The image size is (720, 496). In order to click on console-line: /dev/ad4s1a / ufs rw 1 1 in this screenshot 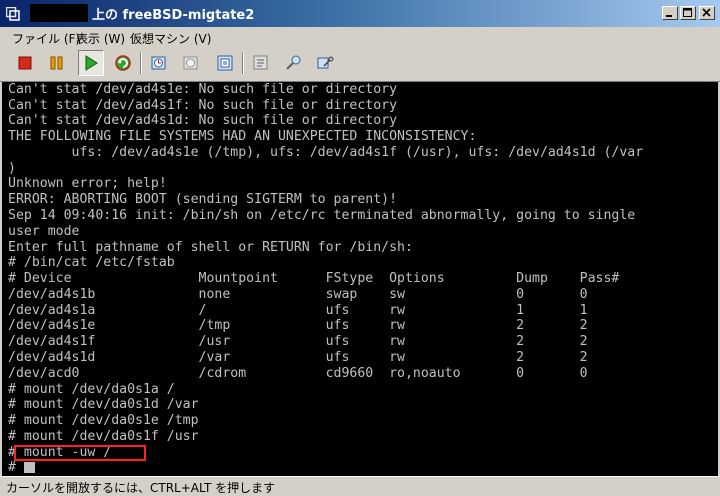, I will do `click(298, 310)`.